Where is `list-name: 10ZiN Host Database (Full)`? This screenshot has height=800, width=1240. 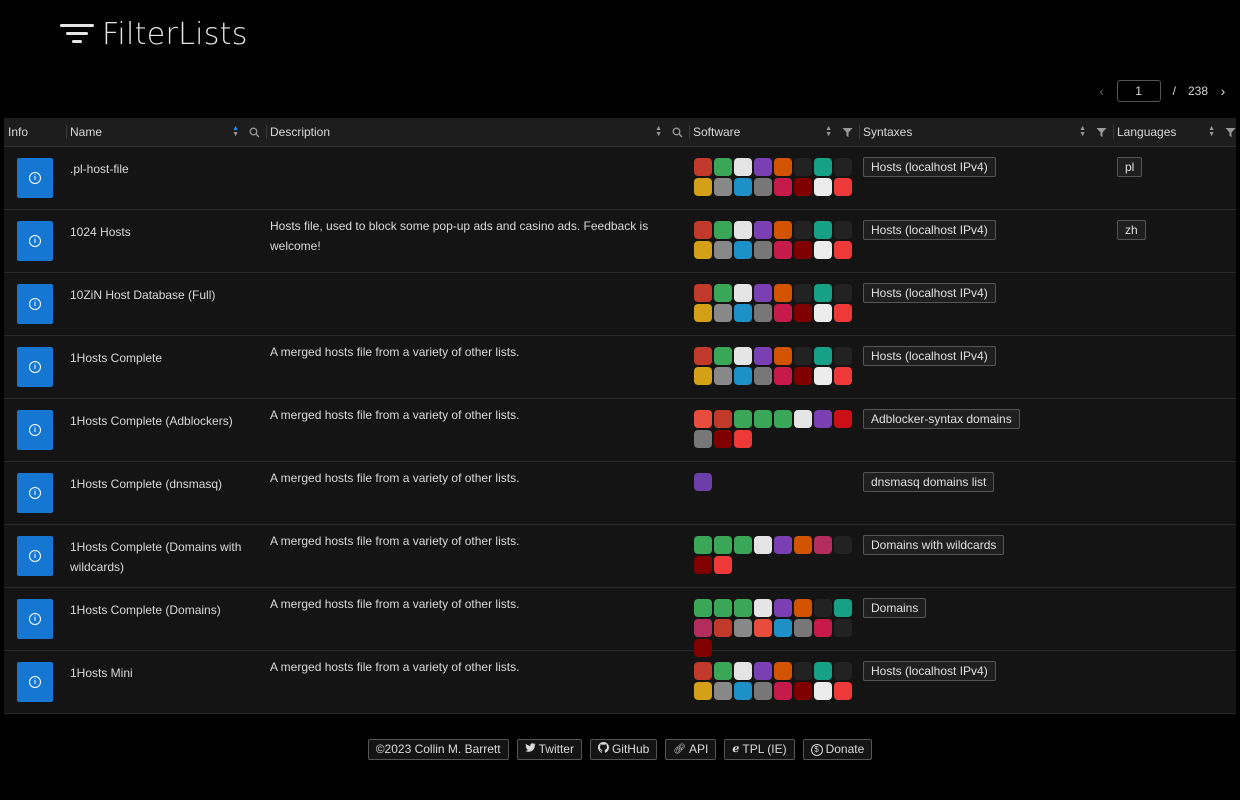 list-name: 10ZiN Host Database (Full) is located at coordinates (166, 295).